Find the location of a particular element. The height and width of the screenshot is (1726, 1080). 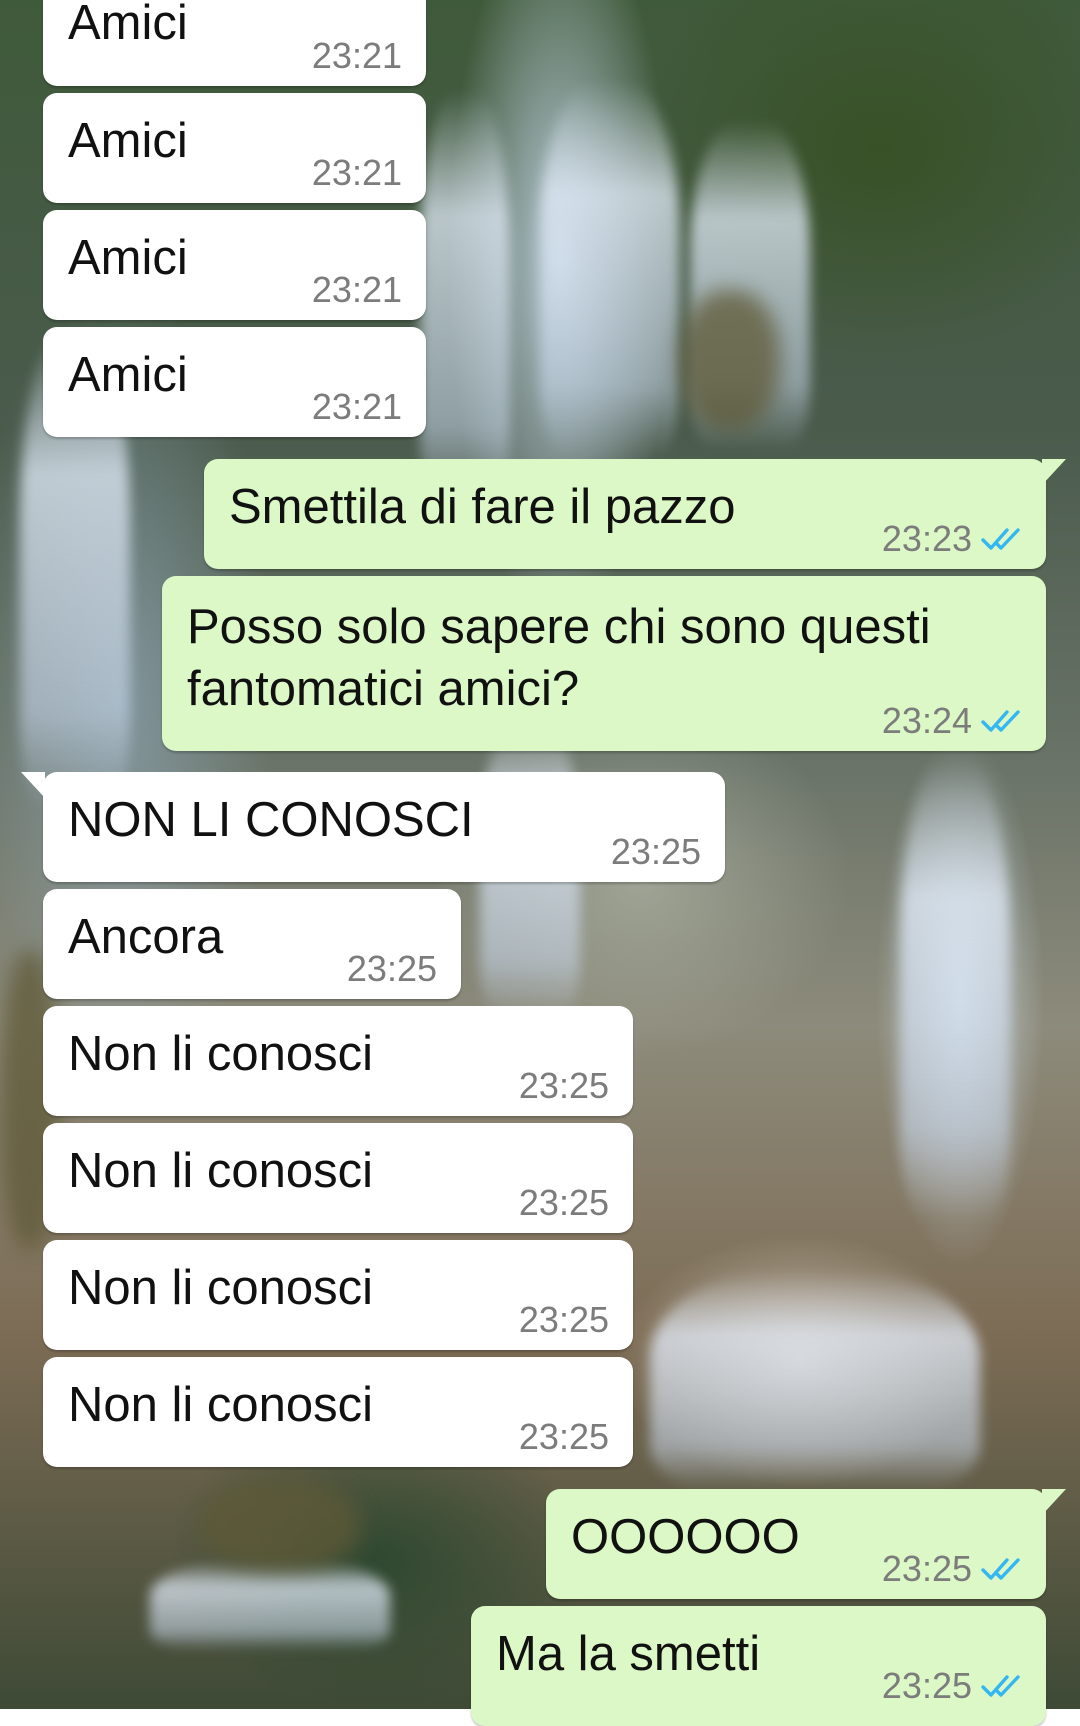

message-meta: 23:23 is located at coordinates (952, 539).